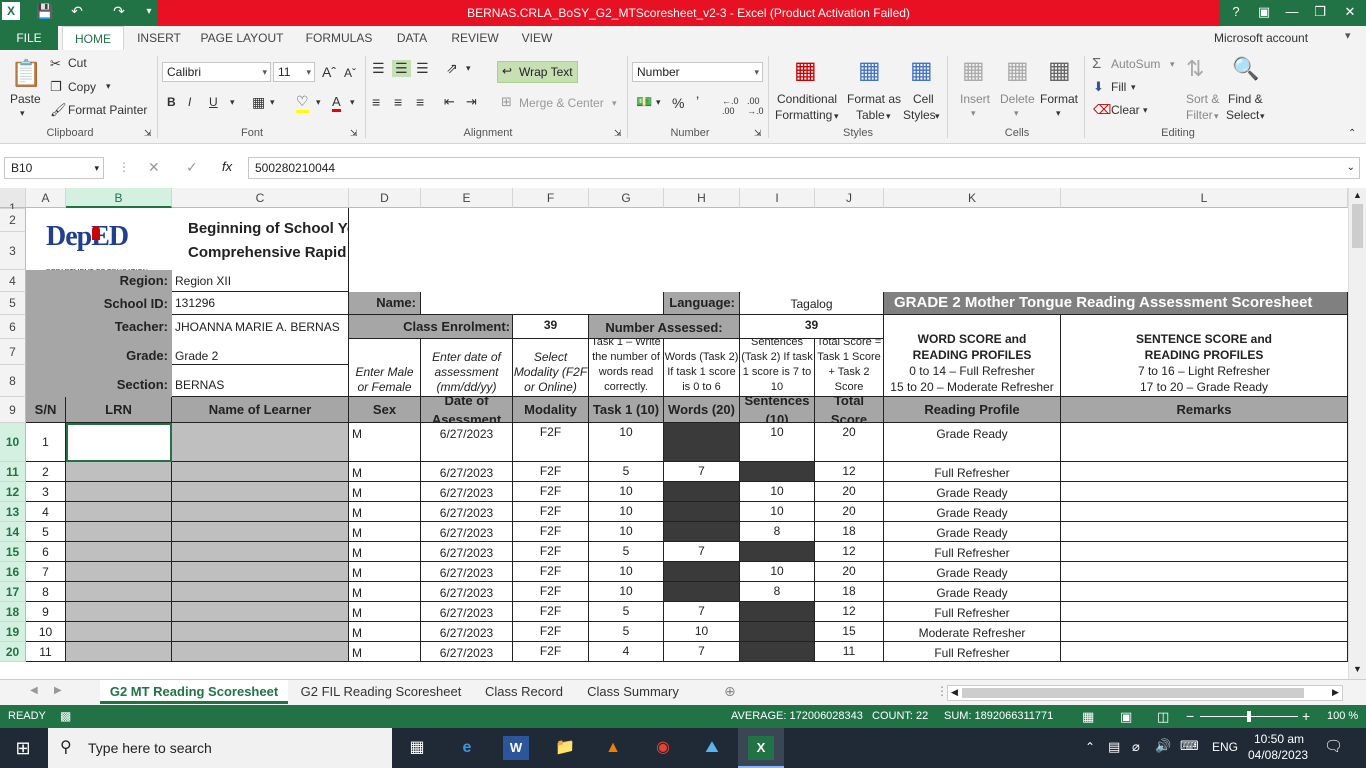 The image size is (1366, 768). Describe the element at coordinates (471, 102) in the screenshot. I see `increase-indent-icon: ⇥` at that location.